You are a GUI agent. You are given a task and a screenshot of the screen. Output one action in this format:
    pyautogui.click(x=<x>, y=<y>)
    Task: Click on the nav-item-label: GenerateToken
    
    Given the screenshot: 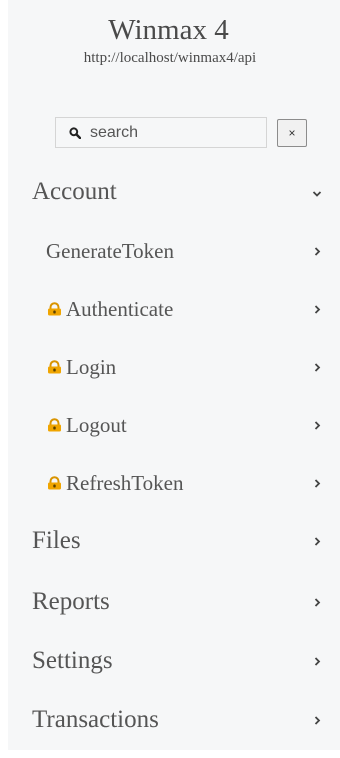 What is the action you would take?
    pyautogui.click(x=110, y=251)
    